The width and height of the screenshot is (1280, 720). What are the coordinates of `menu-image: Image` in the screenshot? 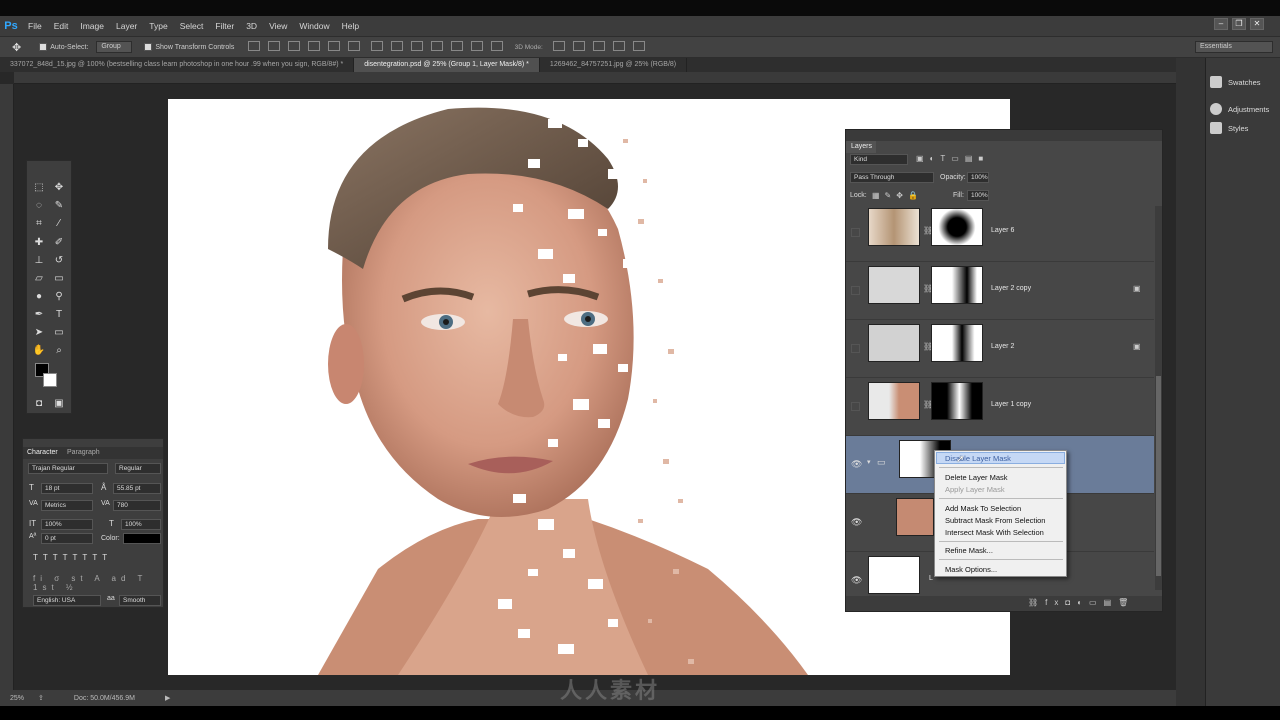 It's located at (92, 26).